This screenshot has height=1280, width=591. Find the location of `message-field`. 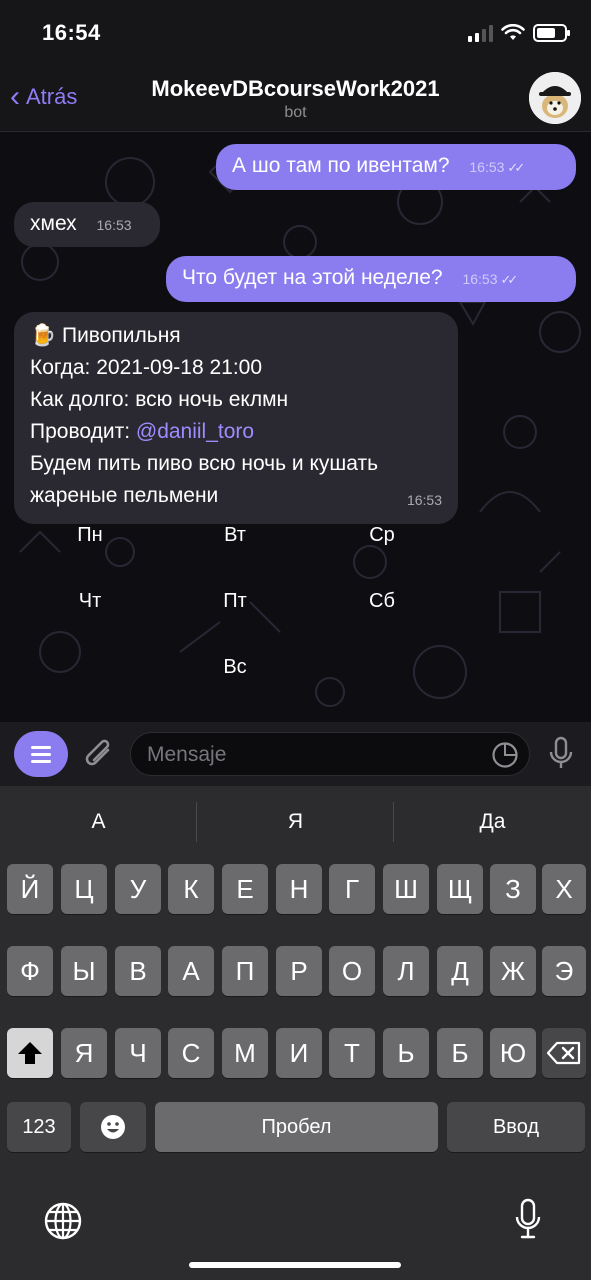

message-field is located at coordinates (330, 754).